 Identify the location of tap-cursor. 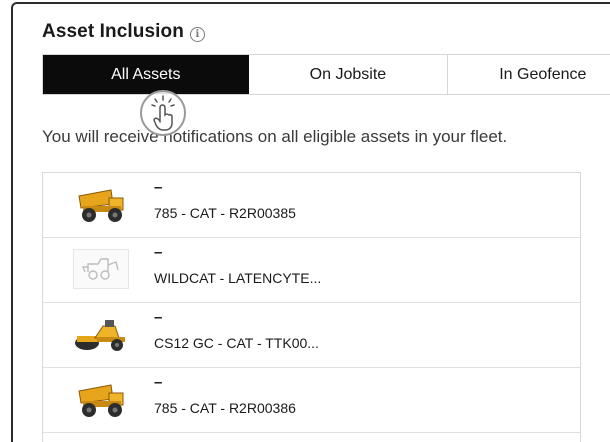
(163, 113).